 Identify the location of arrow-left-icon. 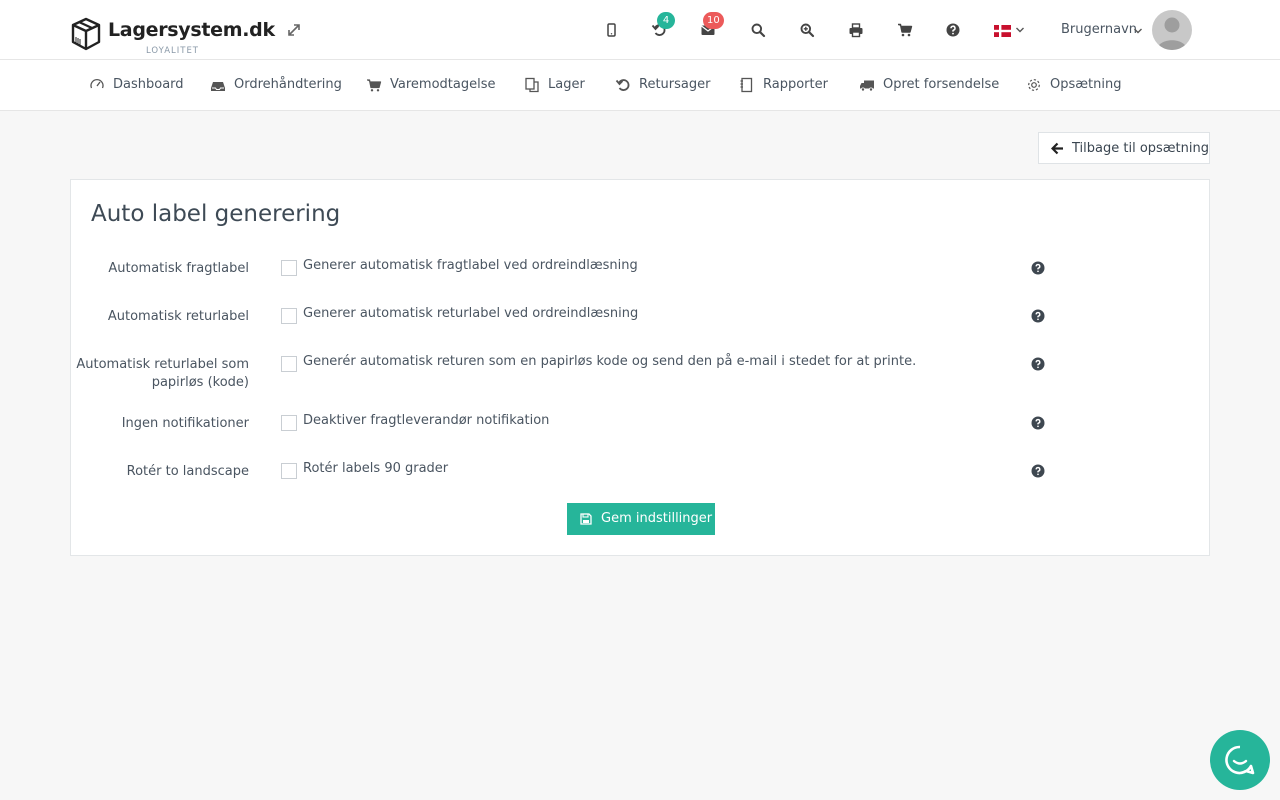
(1057, 148).